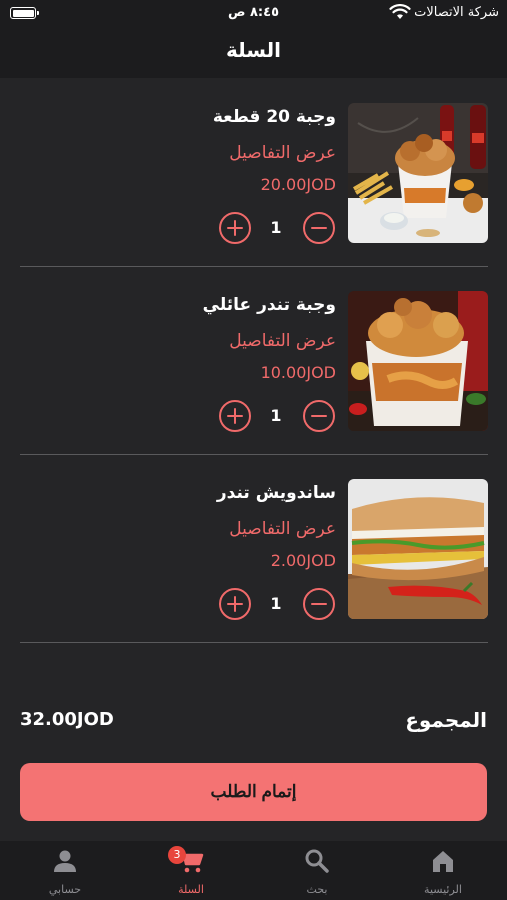 Image resolution: width=507 pixels, height=900 pixels. I want to click on tab-search: بحث, so click(317, 870).